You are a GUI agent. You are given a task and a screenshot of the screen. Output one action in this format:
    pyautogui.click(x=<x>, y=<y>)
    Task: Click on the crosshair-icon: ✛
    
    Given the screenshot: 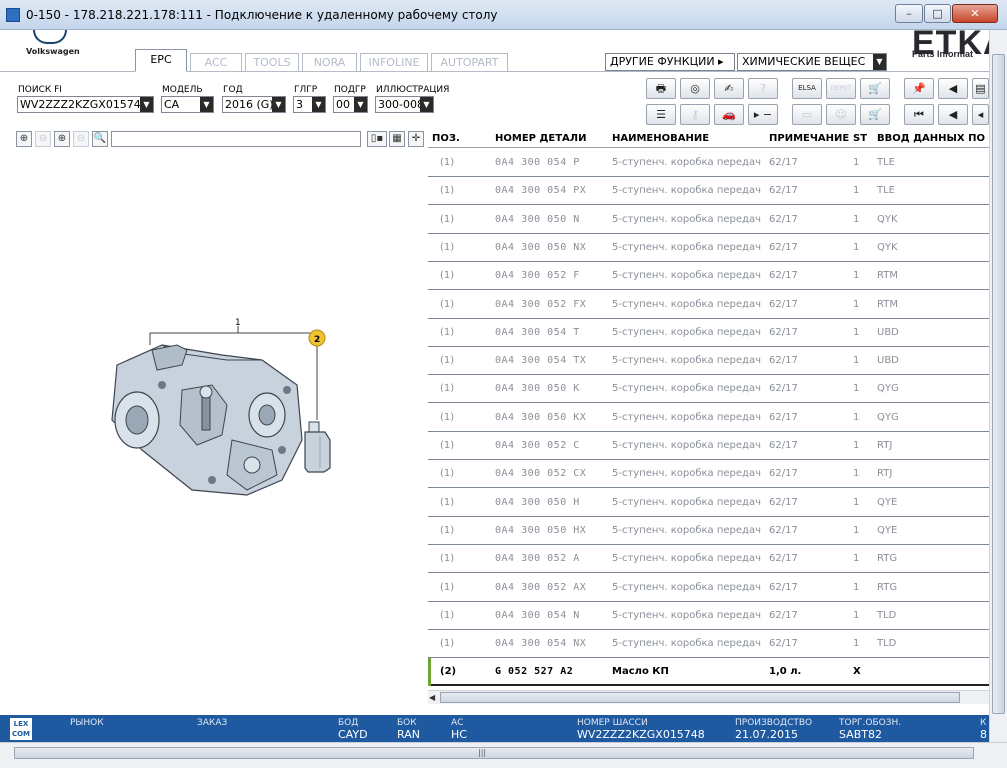 What is the action you would take?
    pyautogui.click(x=416, y=139)
    